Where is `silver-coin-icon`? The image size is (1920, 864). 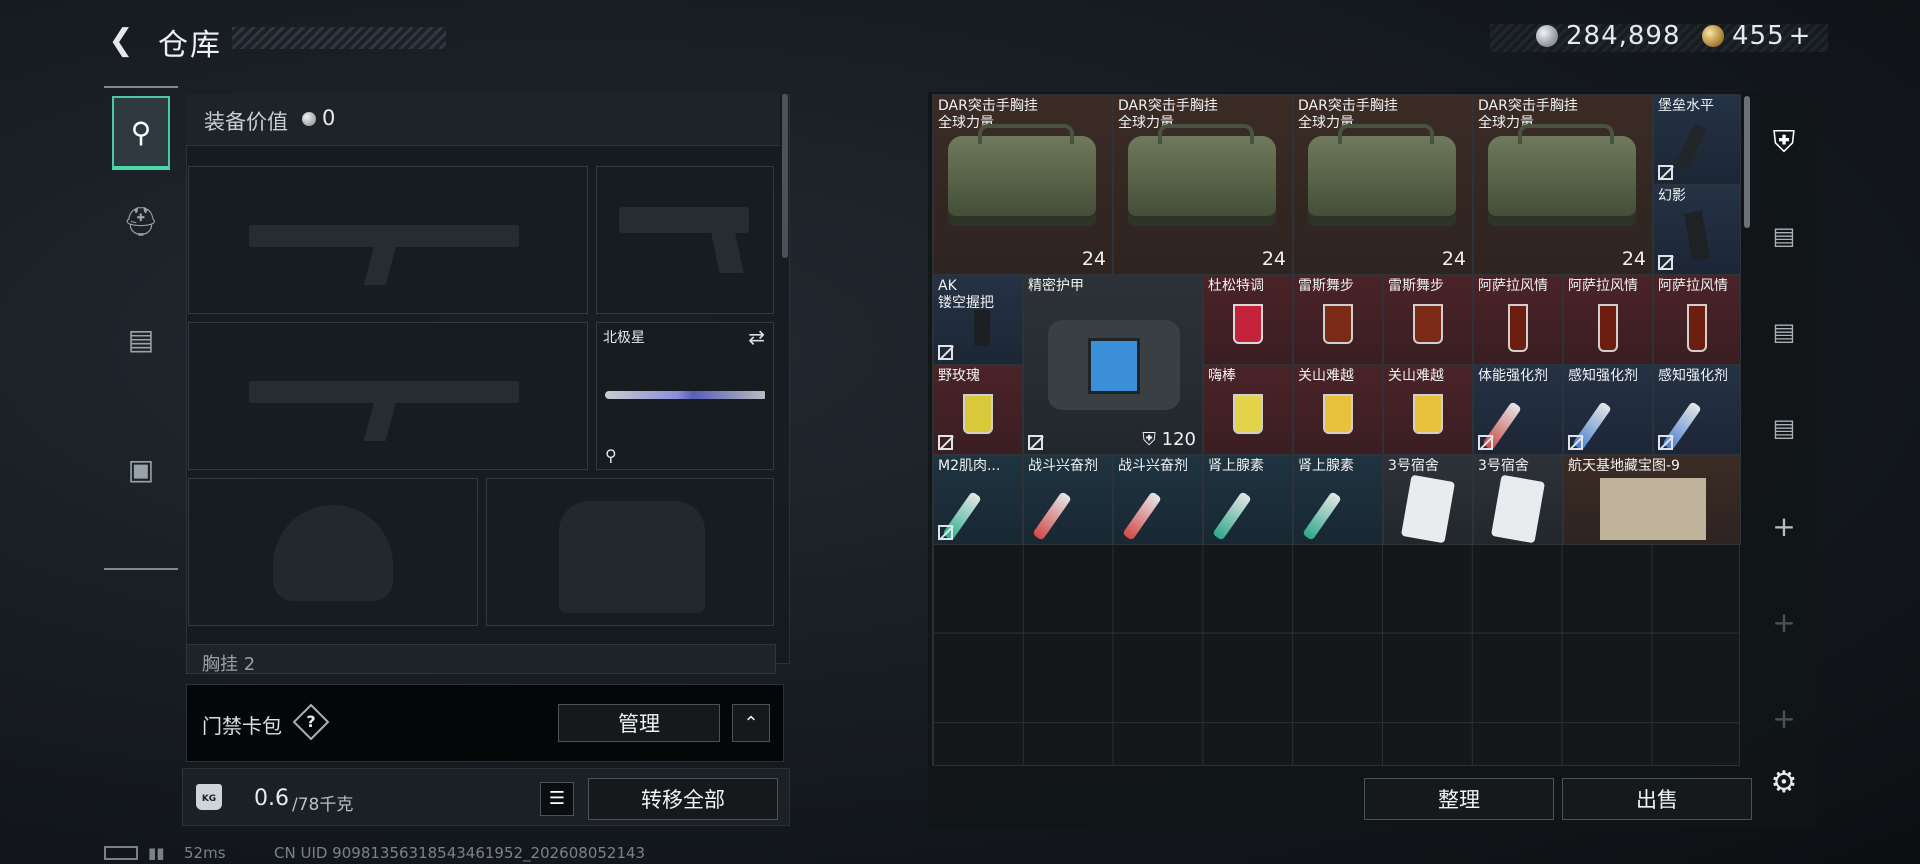
silver-coin-icon is located at coordinates (1547, 36).